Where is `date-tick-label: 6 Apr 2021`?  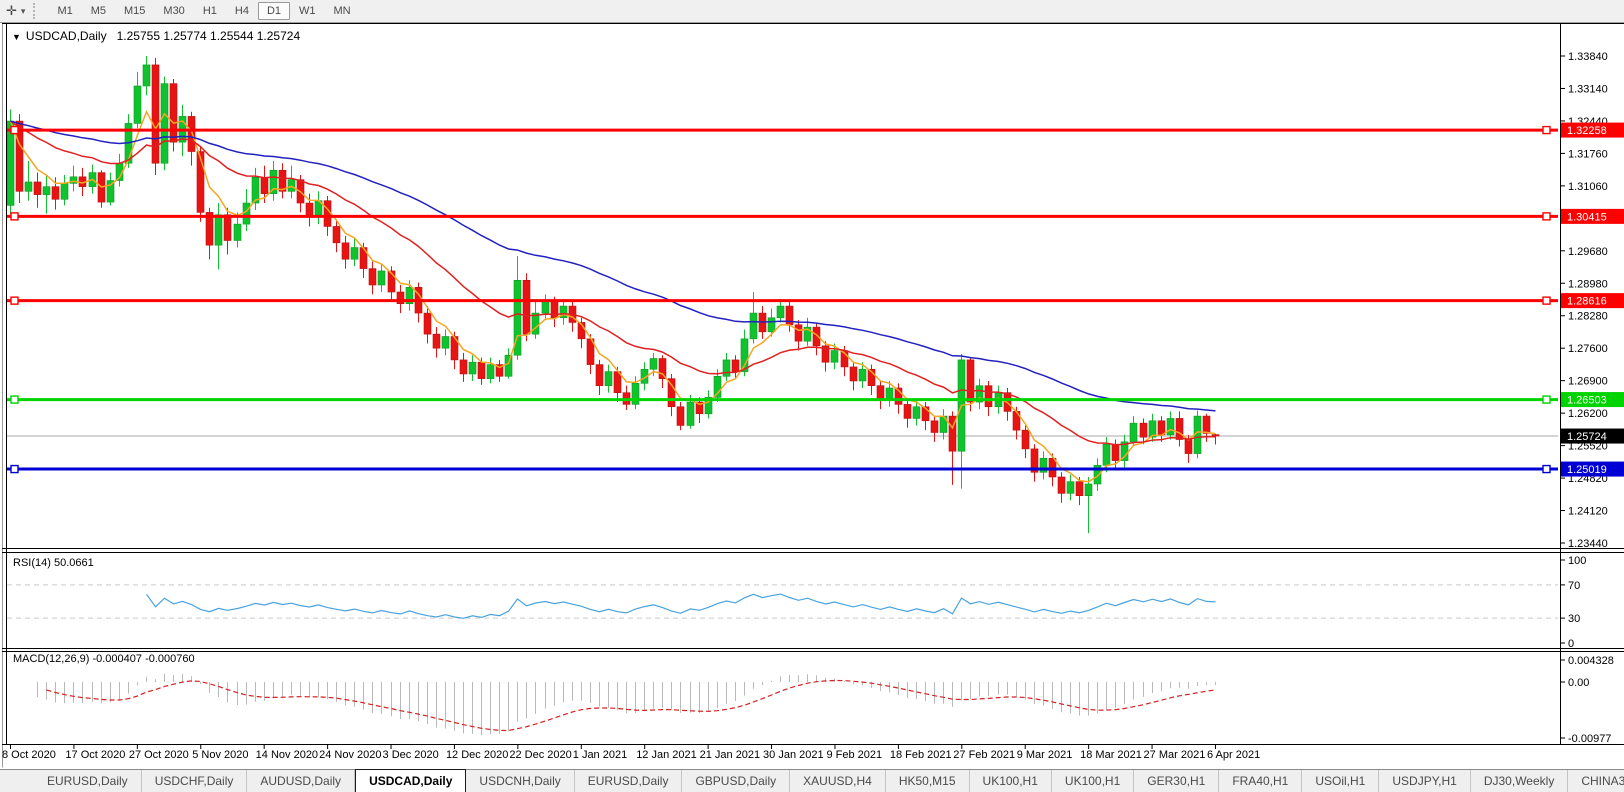
date-tick-label: 6 Apr 2021 is located at coordinates (1233, 755).